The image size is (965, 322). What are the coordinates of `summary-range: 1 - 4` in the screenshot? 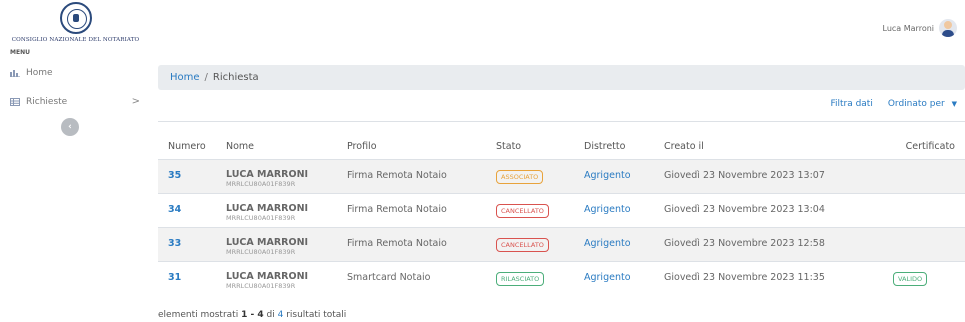 It's located at (252, 315).